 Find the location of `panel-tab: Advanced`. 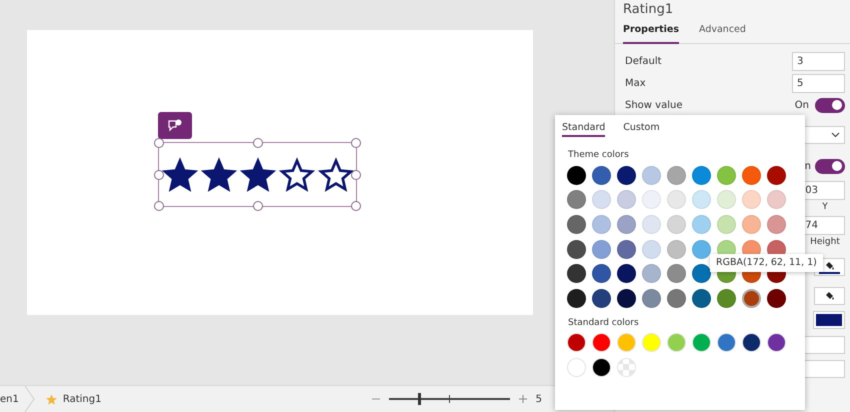

panel-tab: Advanced is located at coordinates (722, 32).